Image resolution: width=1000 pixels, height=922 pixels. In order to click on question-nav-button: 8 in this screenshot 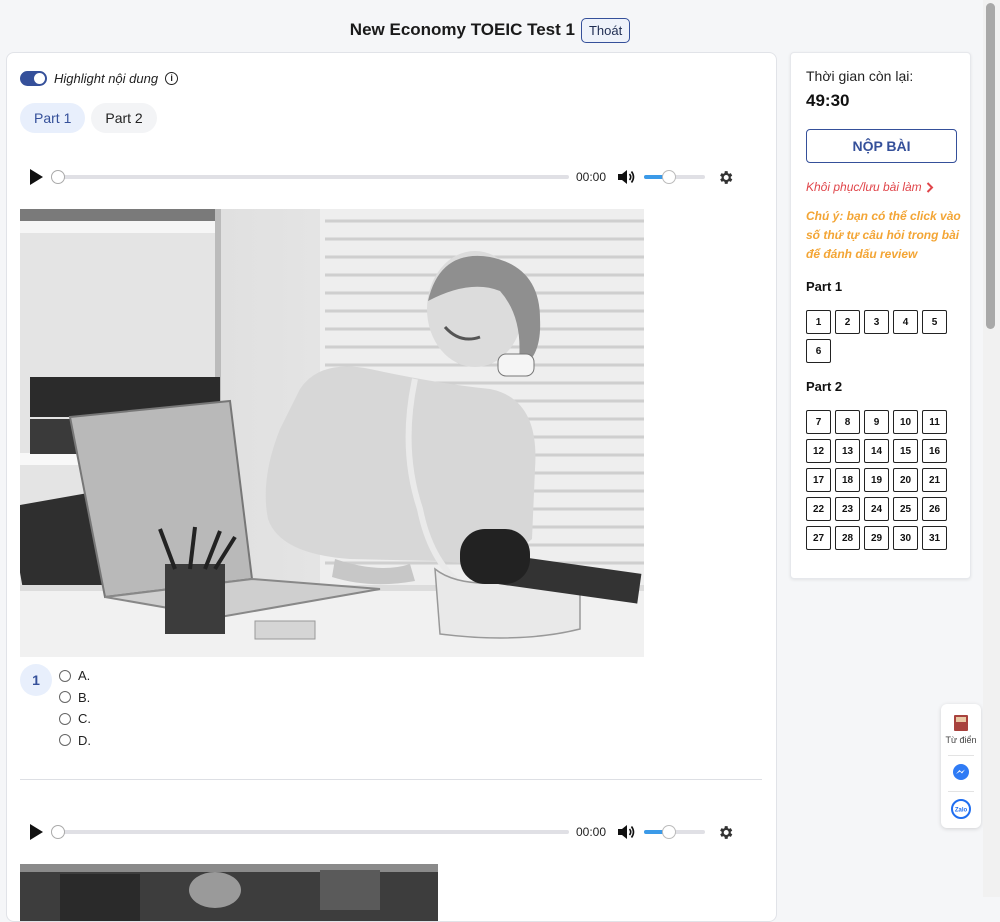, I will do `click(847, 422)`.